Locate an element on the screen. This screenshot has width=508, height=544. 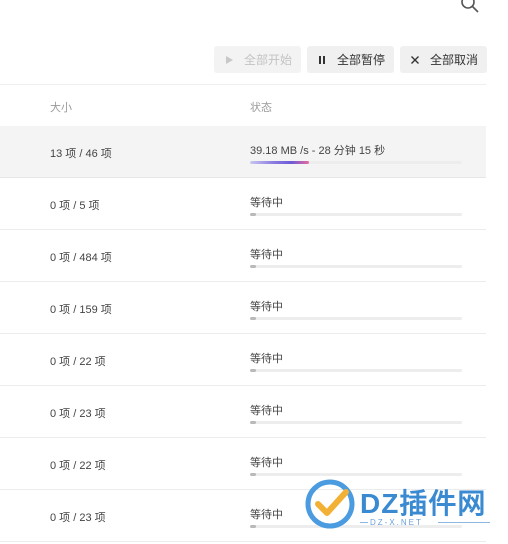
search-icon is located at coordinates (470, 7).